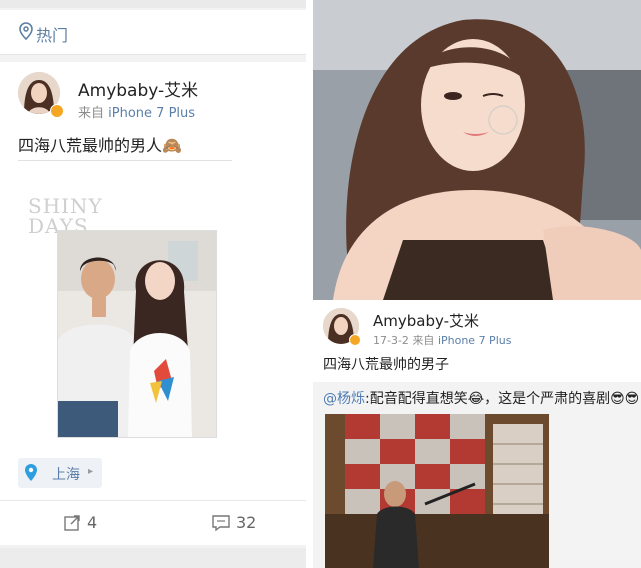 The width and height of the screenshot is (641, 568). I want to click on post-text: 四海八荒最帅的男人🙈, so click(100, 145).